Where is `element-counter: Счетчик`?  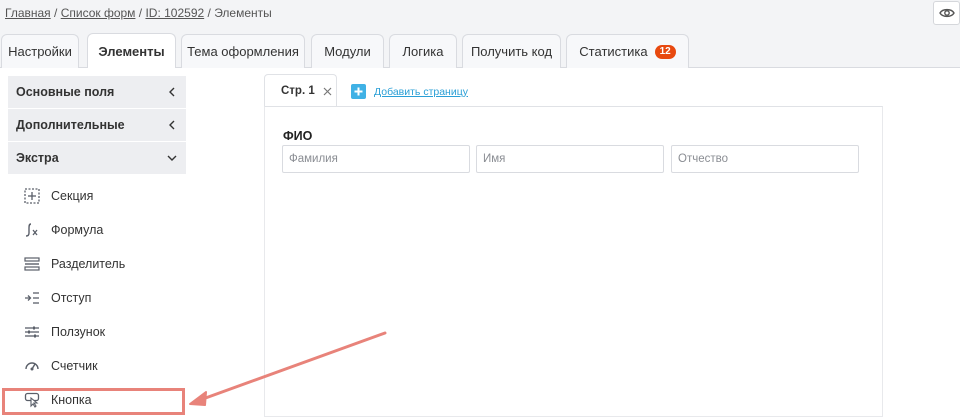
element-counter: Счетчик is located at coordinates (97, 366).